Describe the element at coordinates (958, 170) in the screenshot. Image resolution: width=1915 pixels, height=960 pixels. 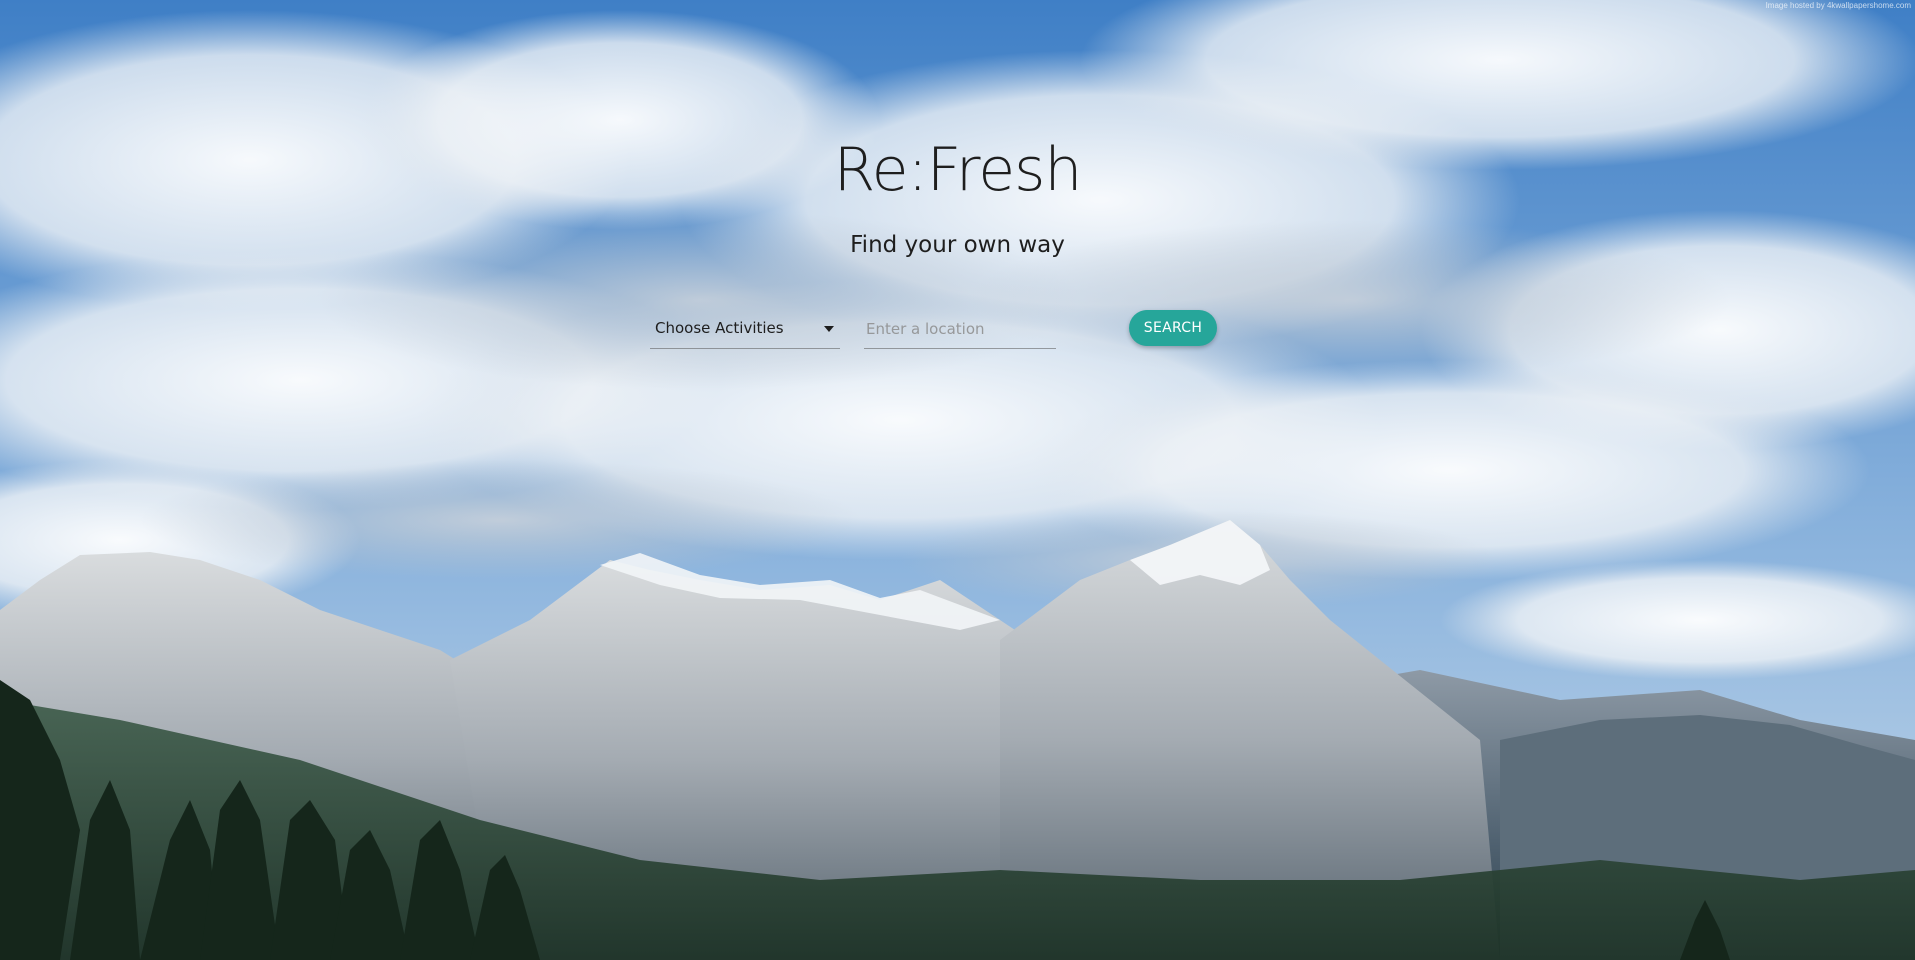
I see `page-title: Re:Fresh` at that location.